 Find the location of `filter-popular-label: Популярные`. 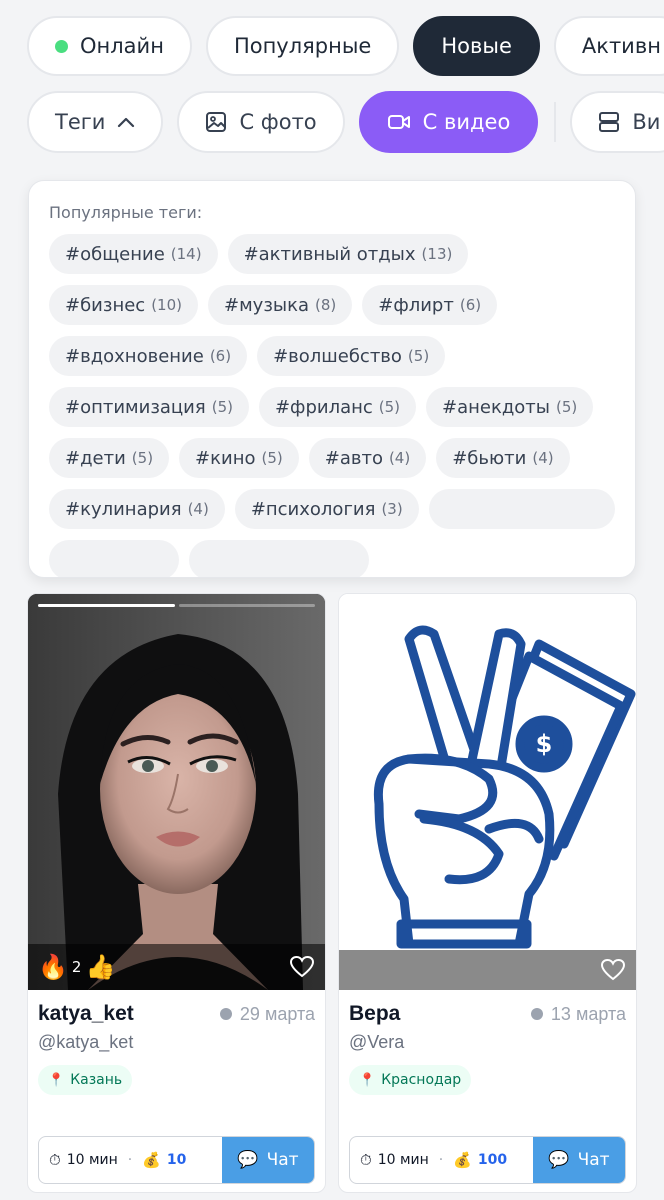

filter-popular-label: Популярные is located at coordinates (302, 46).